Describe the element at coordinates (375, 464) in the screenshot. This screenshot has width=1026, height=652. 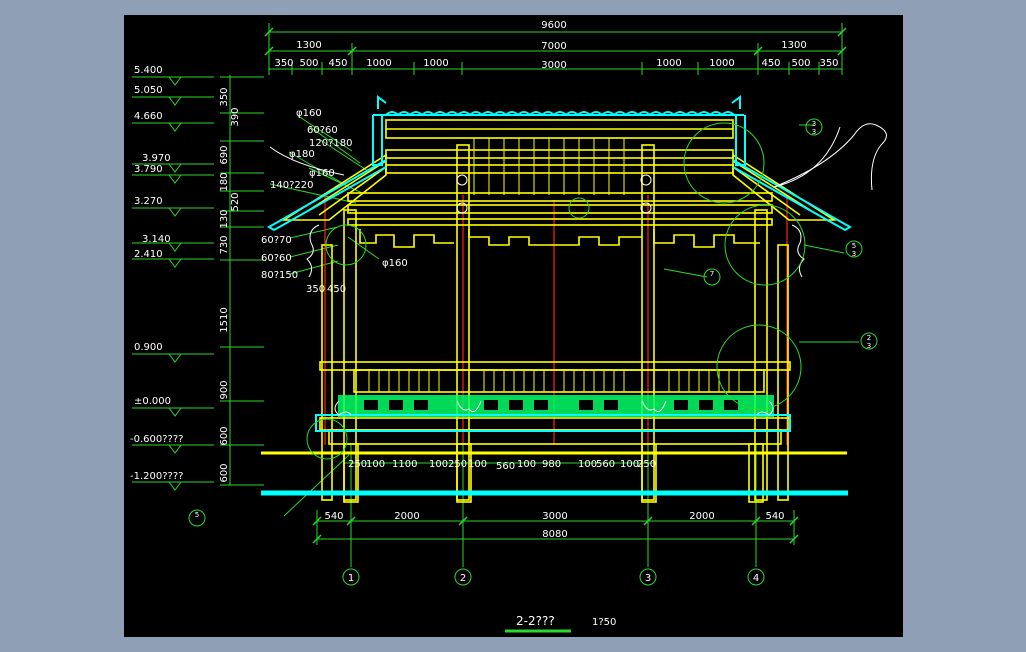
I see `found-dim-2: 100` at that location.